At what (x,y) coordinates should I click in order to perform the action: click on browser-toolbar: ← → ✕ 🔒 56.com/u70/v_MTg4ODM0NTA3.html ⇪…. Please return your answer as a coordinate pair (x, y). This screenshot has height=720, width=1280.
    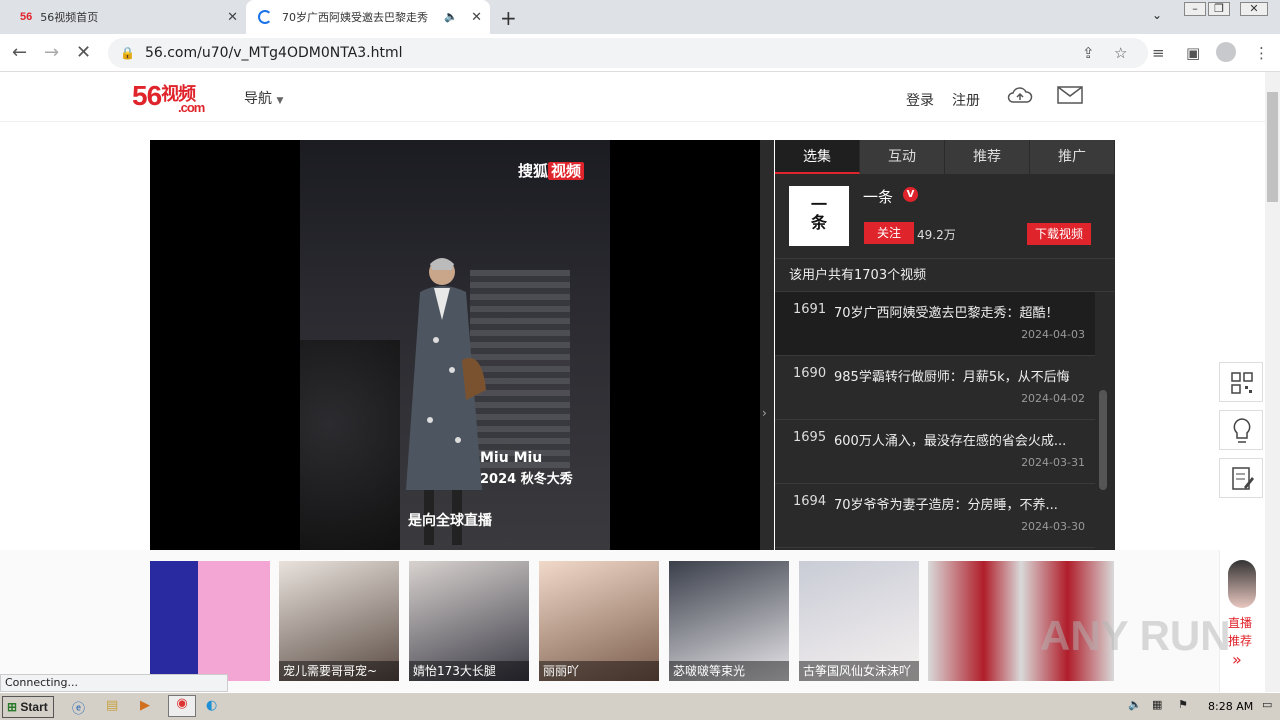
    Looking at the image, I should click on (640, 53).